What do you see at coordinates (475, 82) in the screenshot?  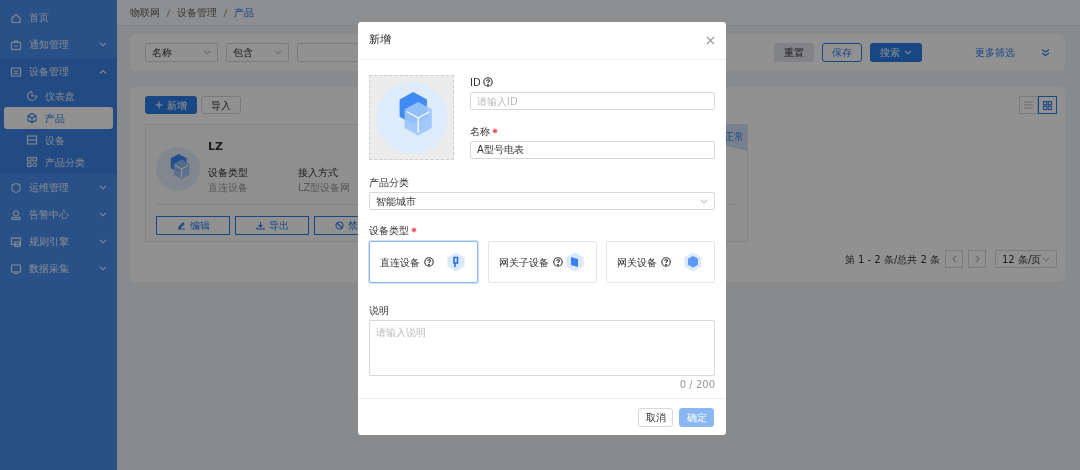 I see `field-label: ID` at bounding box center [475, 82].